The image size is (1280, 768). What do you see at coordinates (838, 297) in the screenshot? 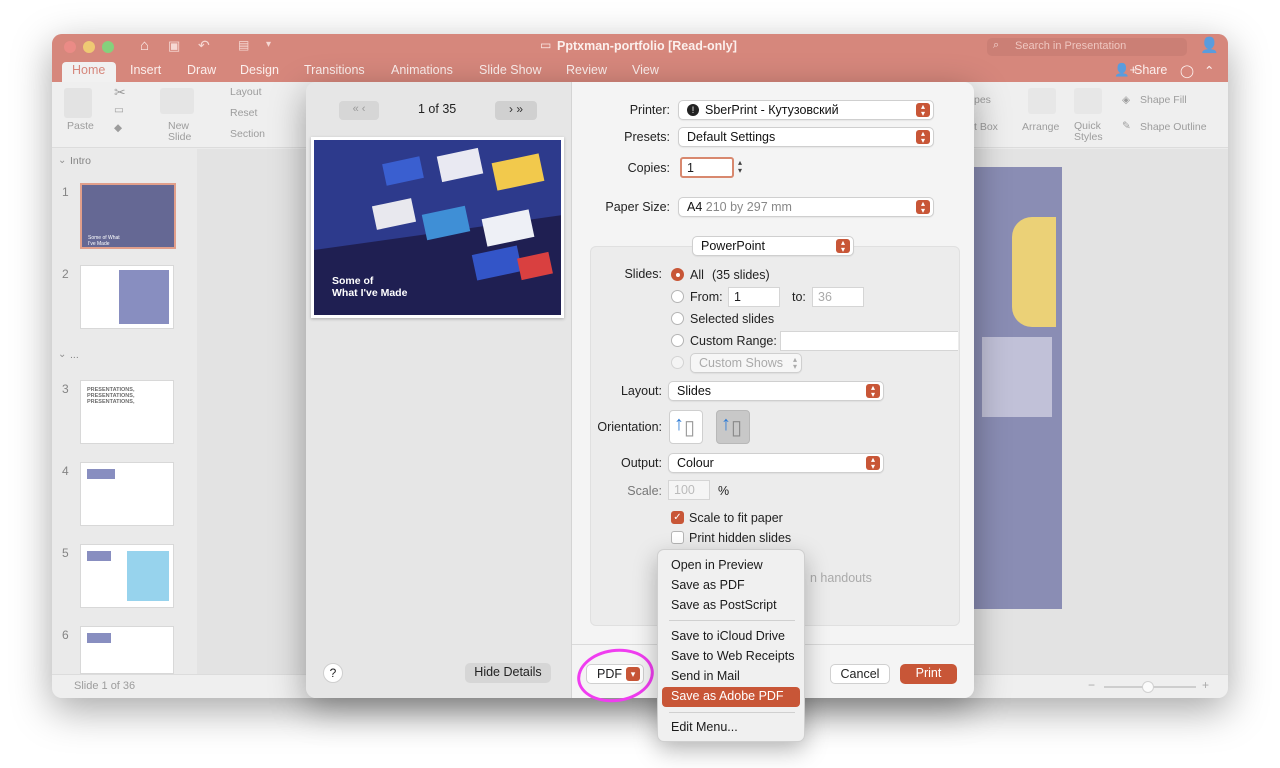
I see `slides-to-input: 36` at bounding box center [838, 297].